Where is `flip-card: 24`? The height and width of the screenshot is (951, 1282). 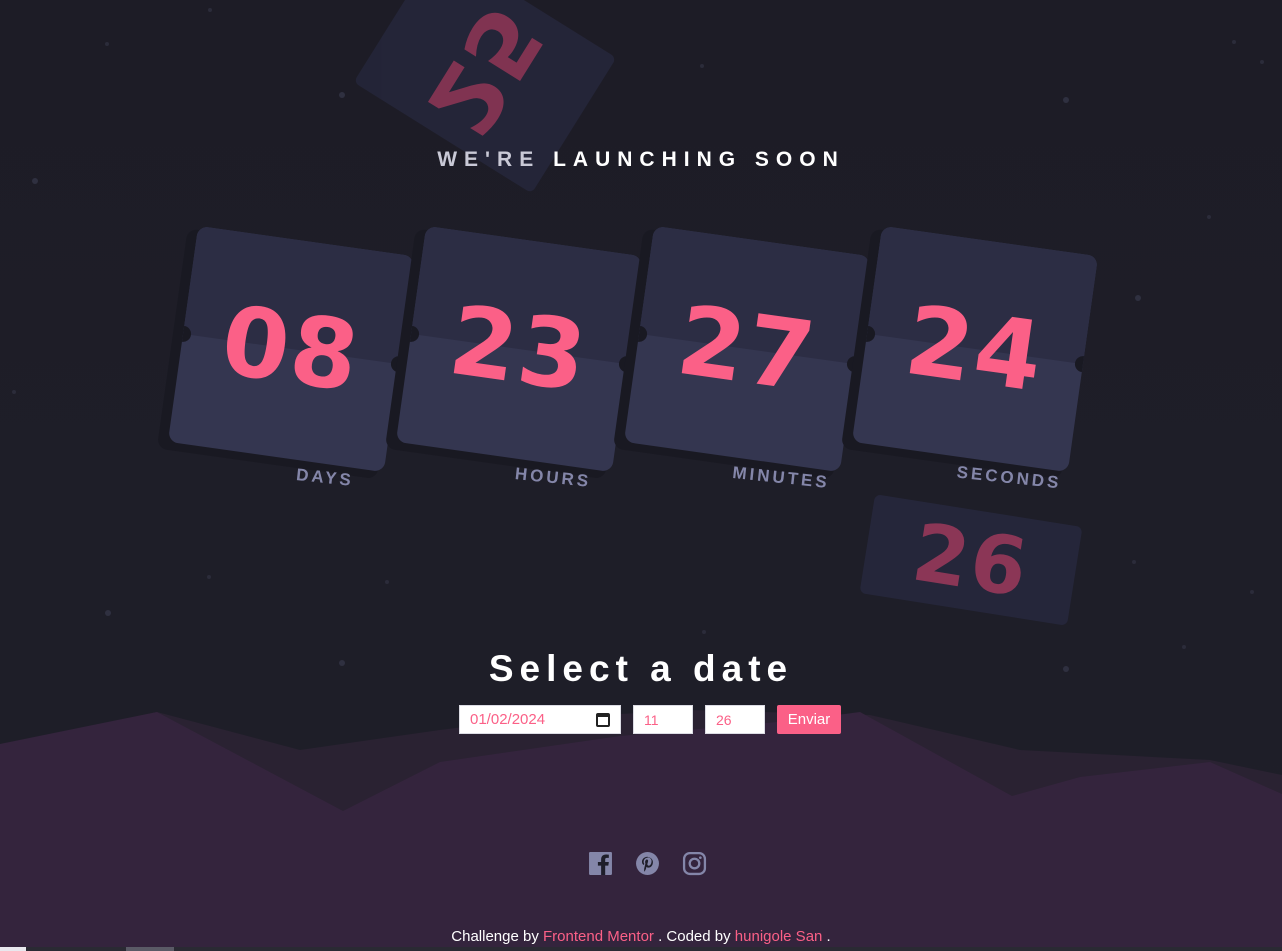
flip-card: 24 is located at coordinates (975, 349).